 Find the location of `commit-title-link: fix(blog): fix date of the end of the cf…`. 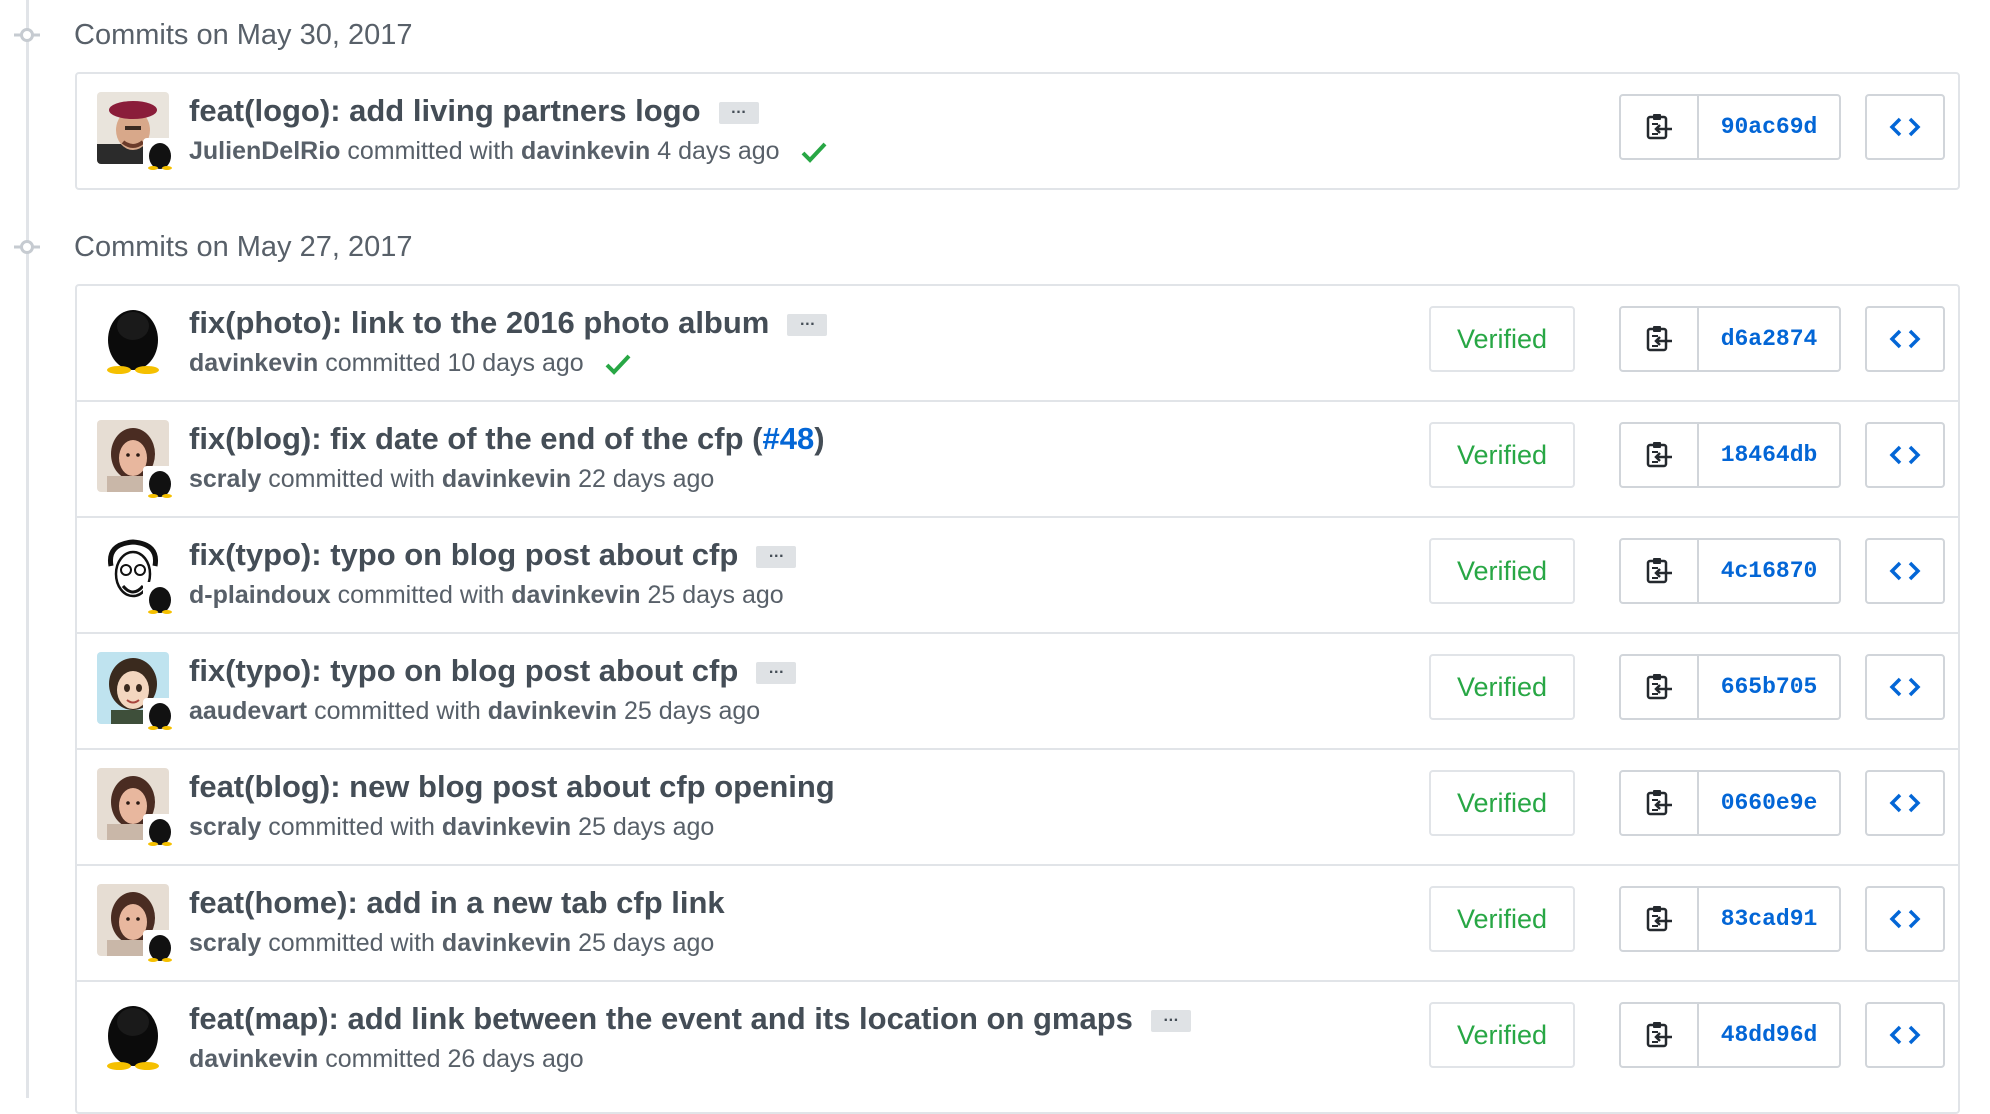

commit-title-link: fix(blog): fix date of the end of the cf… is located at coordinates (475, 438).